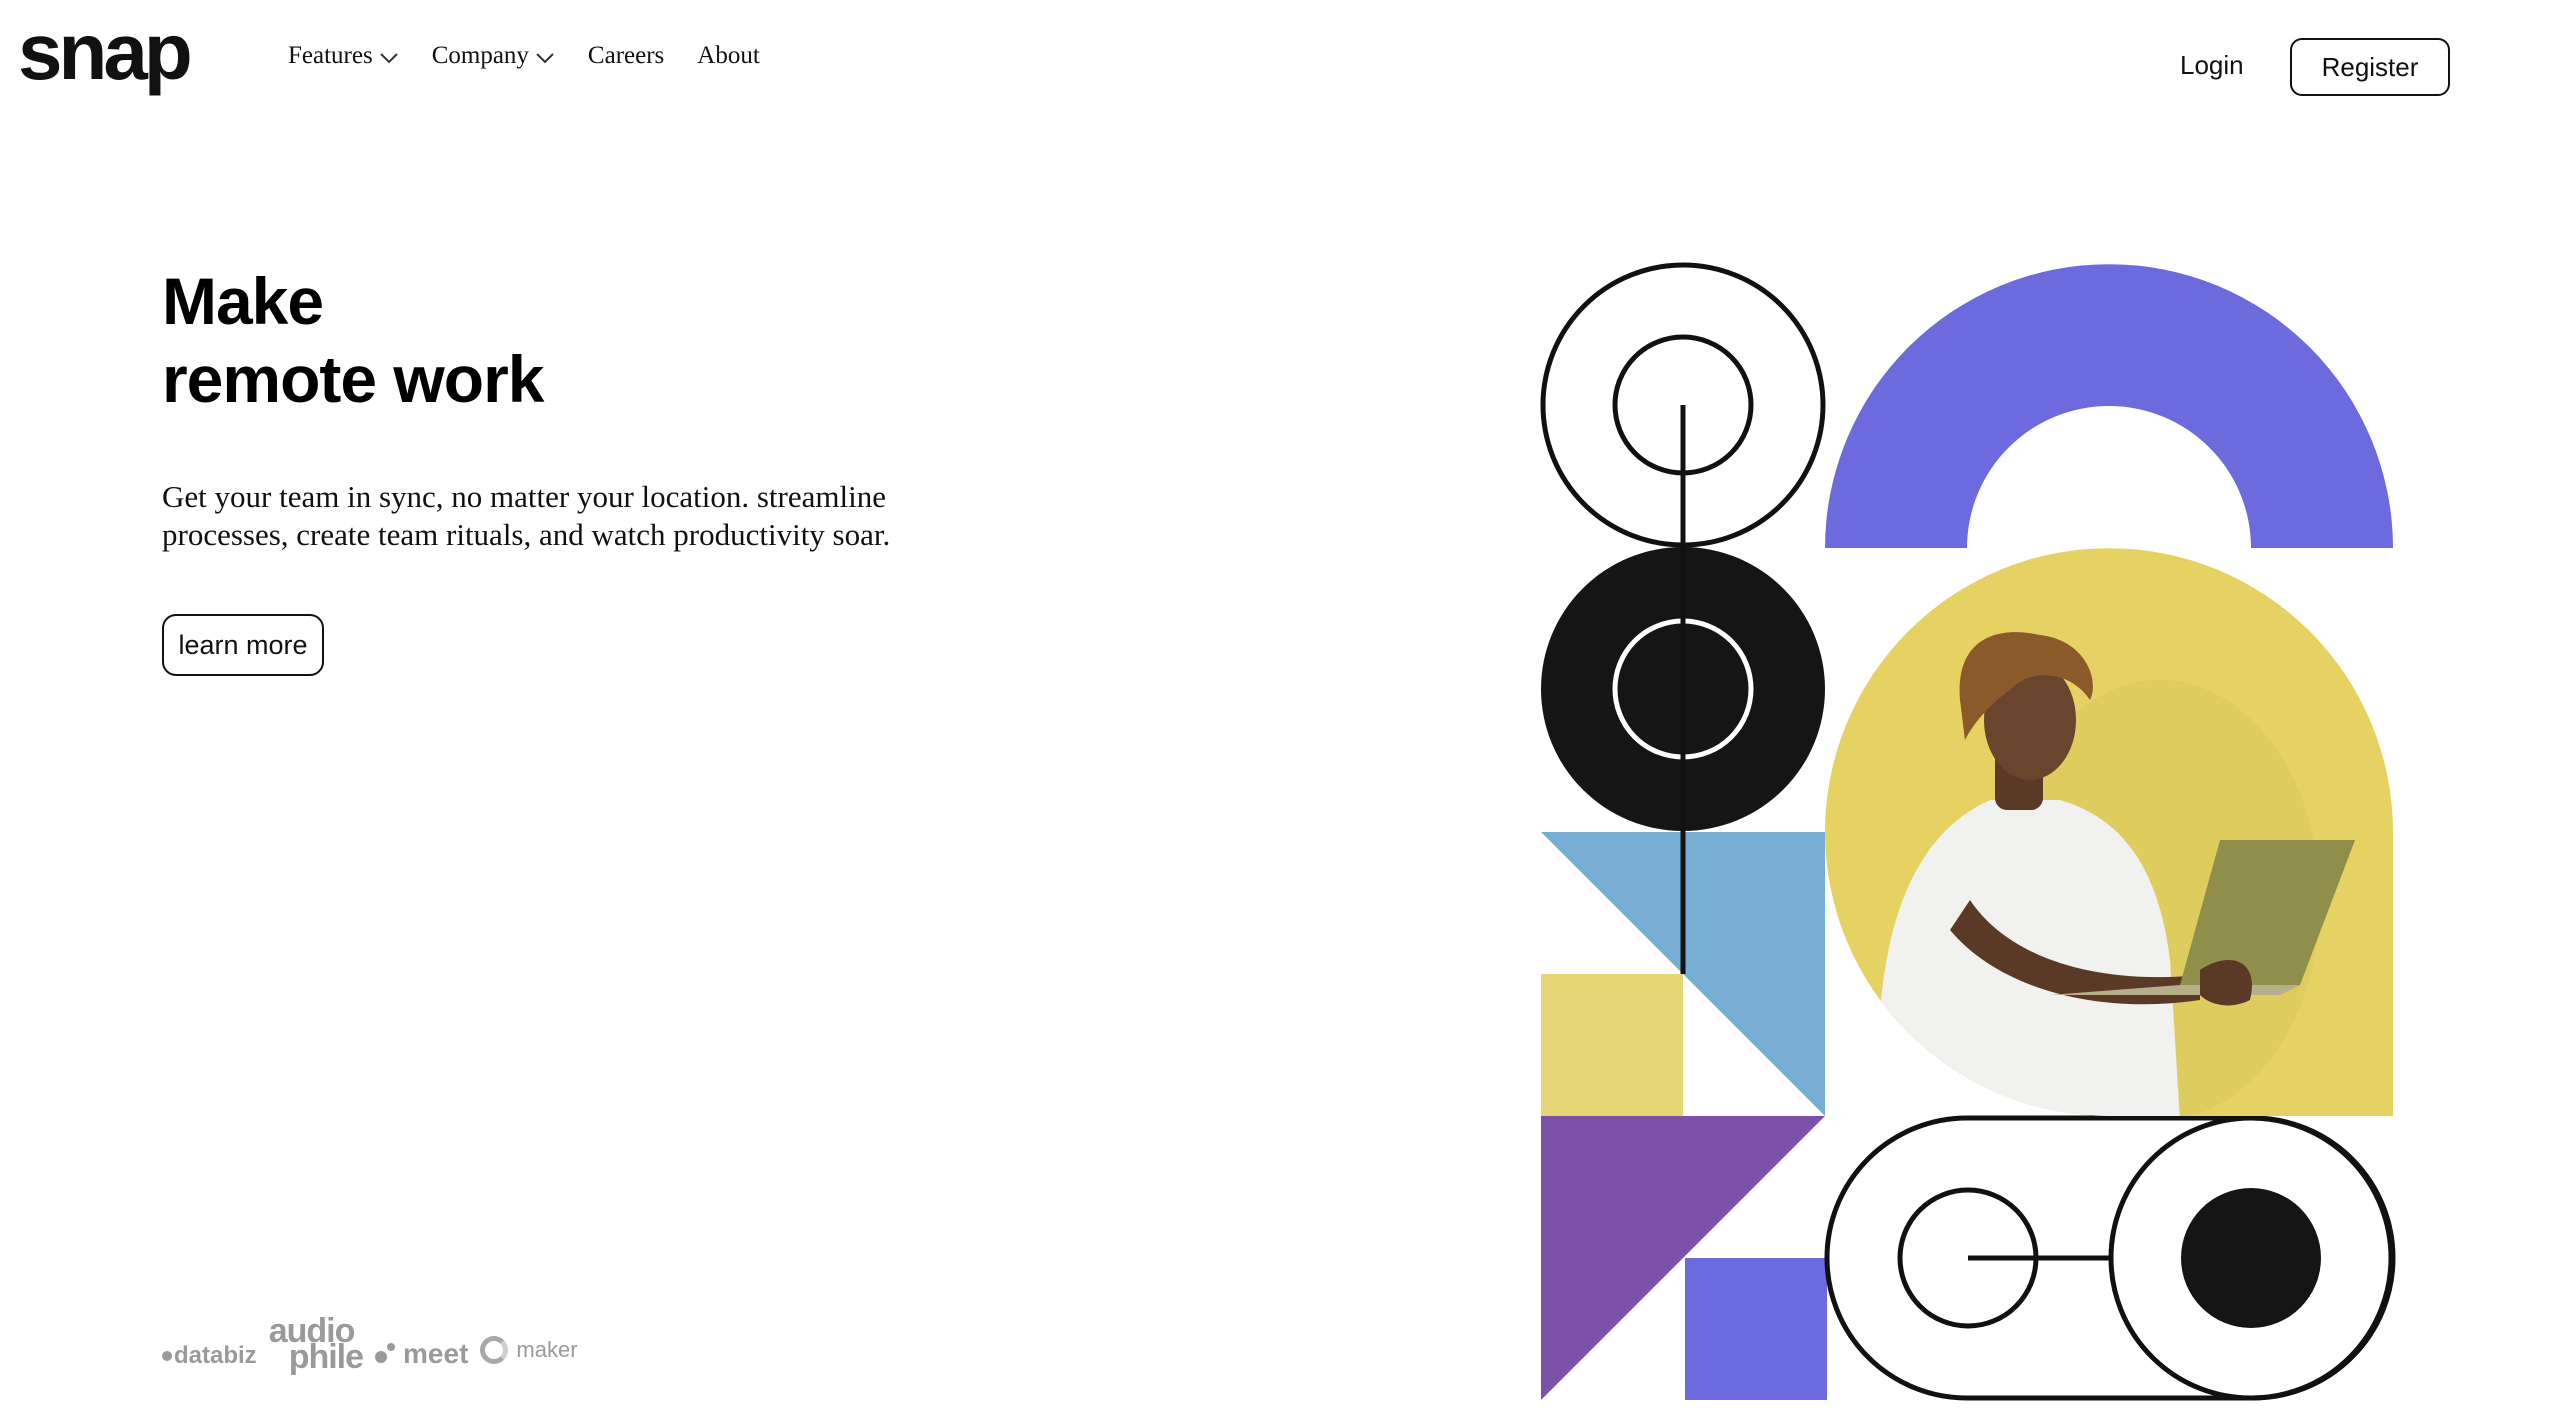  Describe the element at coordinates (2251, 1258) in the screenshot. I see `pill-black-dot` at that location.